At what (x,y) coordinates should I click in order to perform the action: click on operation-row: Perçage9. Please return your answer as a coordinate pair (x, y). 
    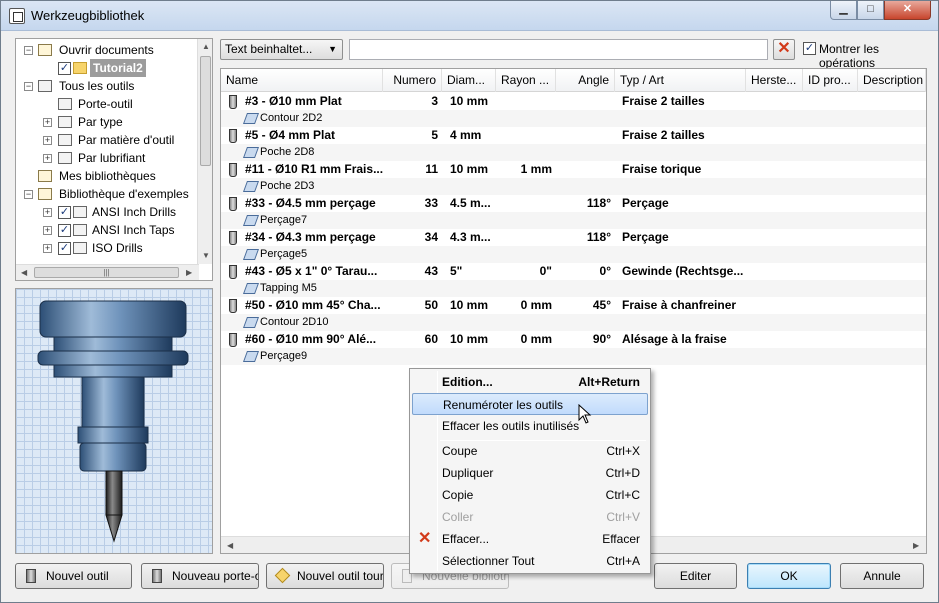
    Looking at the image, I should click on (573, 356).